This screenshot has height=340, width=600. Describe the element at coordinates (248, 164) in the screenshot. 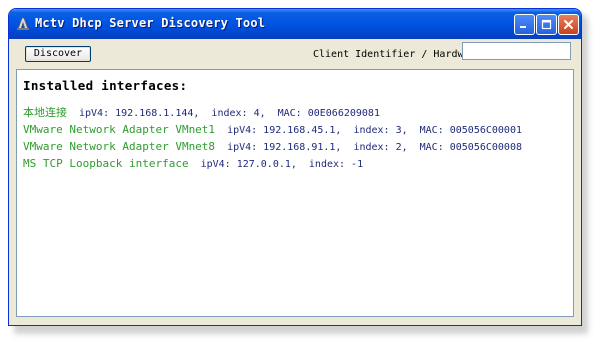

I see `interface-ipv4: ipV4: 127.0.0.1,` at that location.